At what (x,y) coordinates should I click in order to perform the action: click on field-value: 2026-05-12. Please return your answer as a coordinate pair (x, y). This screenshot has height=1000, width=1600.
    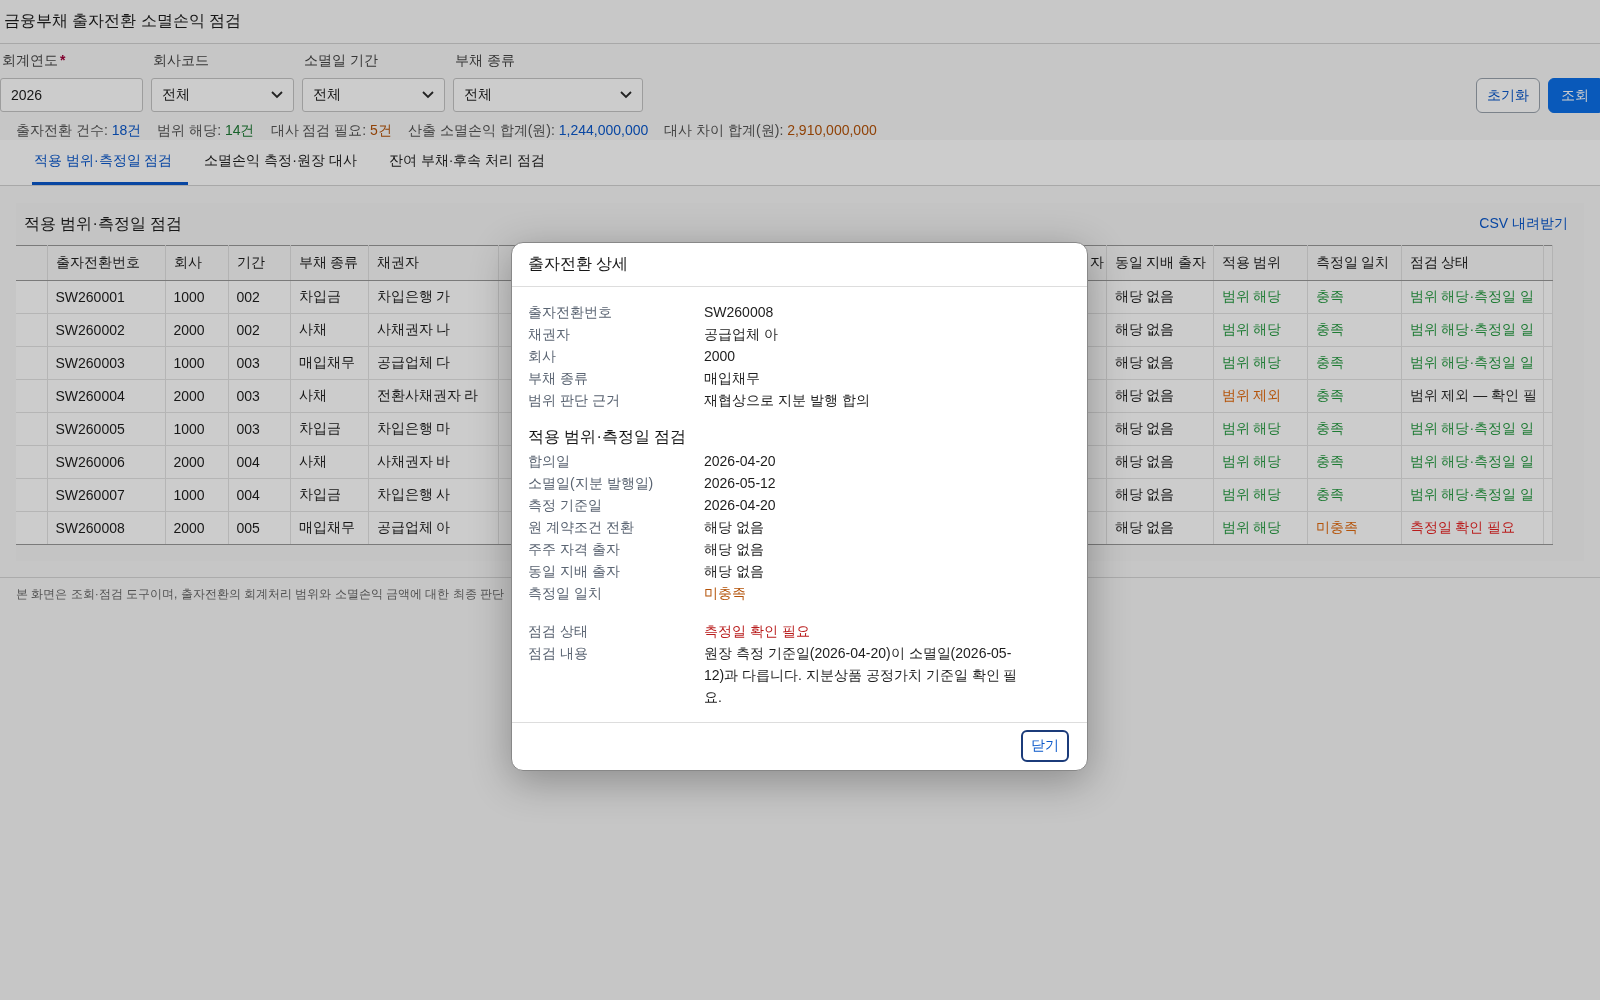
    Looking at the image, I should click on (740, 483).